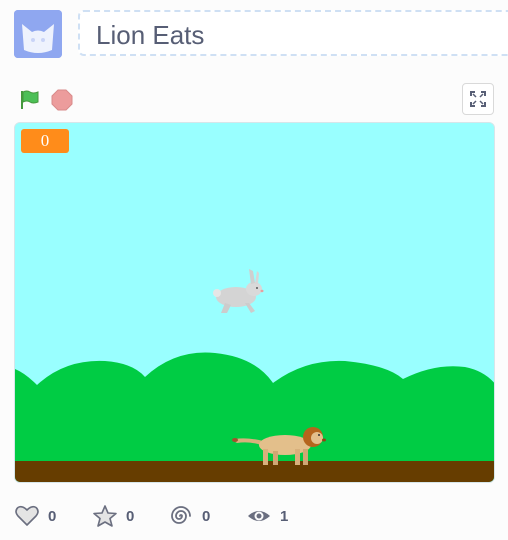 The height and width of the screenshot is (540, 508). Describe the element at coordinates (150, 35) in the screenshot. I see `project-title: Lion Eats` at that location.